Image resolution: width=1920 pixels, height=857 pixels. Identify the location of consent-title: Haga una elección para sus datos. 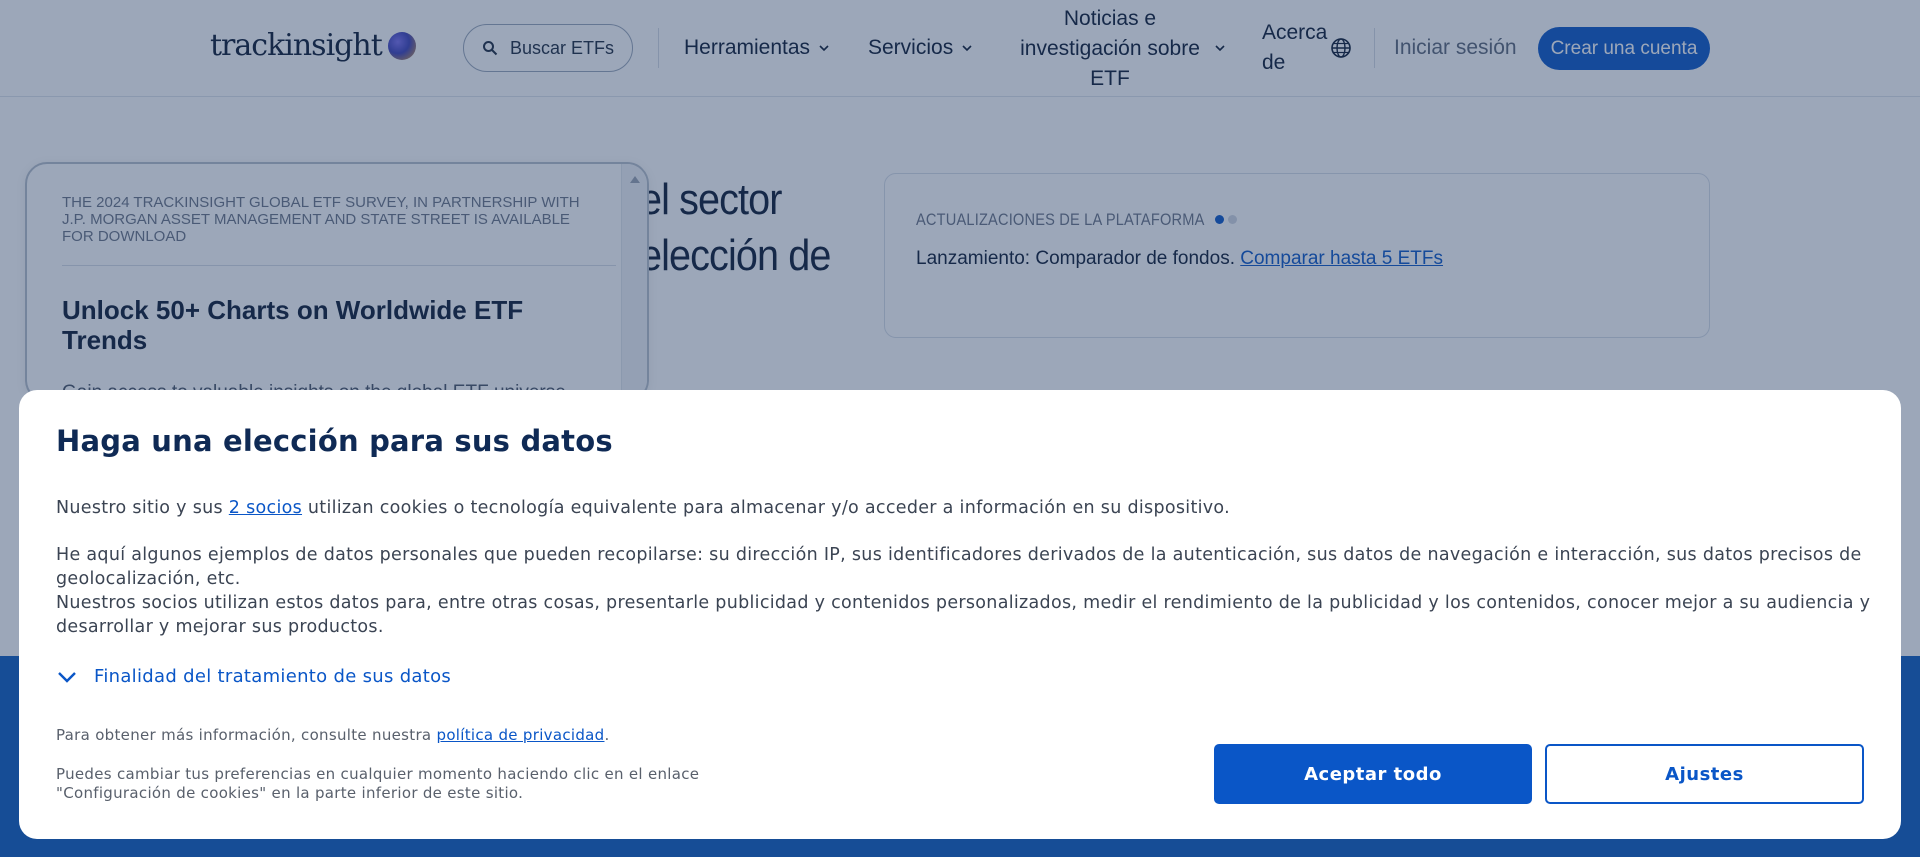
(334, 441).